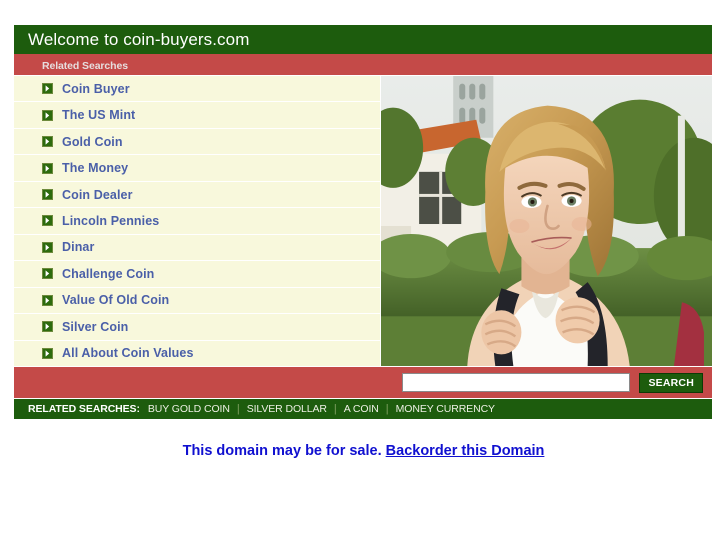 This screenshot has width=727, height=545. What do you see at coordinates (197, 248) in the screenshot?
I see `list-item: Dinar` at bounding box center [197, 248].